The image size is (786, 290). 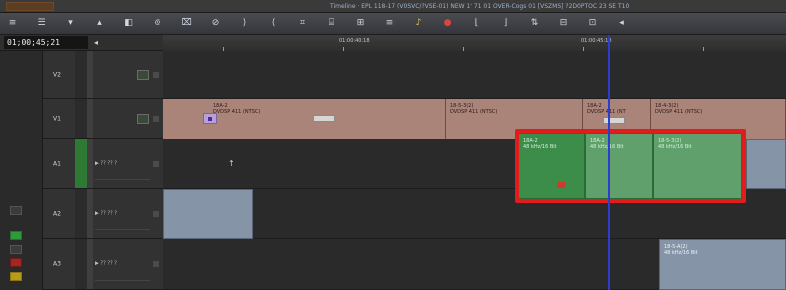 I want to click on selection-highlight, so click(x=630, y=166).